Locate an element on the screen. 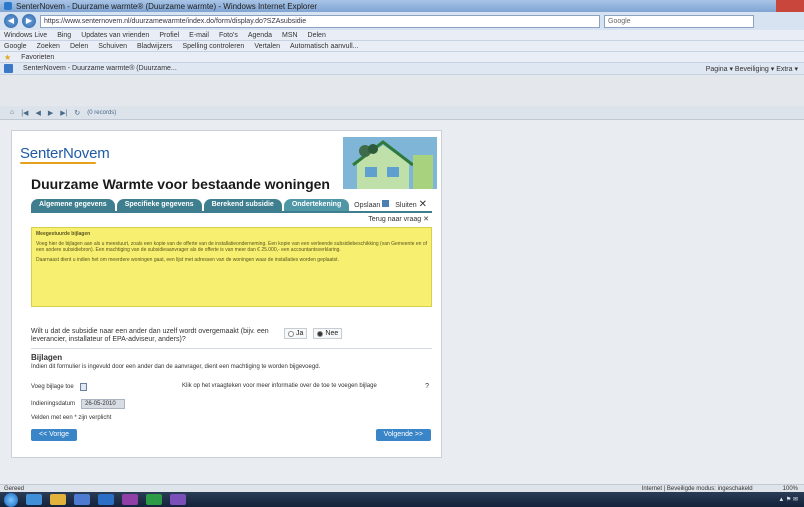 The height and width of the screenshot is (507, 804). tab-specifieke-gegevens: Specifieke gegevens is located at coordinates (159, 205).